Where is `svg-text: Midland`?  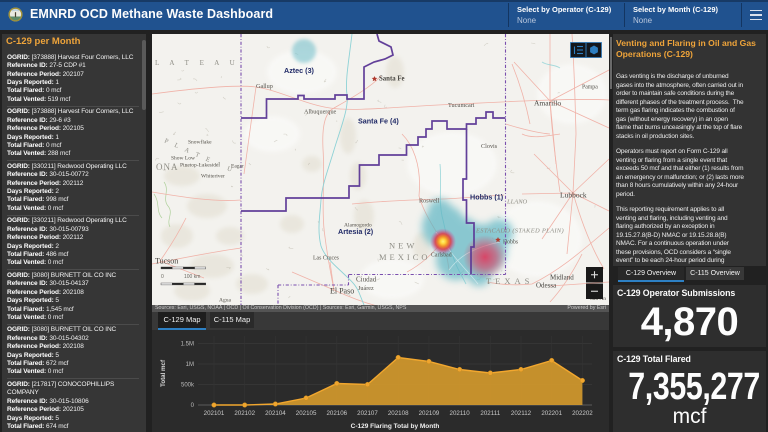 svg-text: Midland is located at coordinates (562, 278).